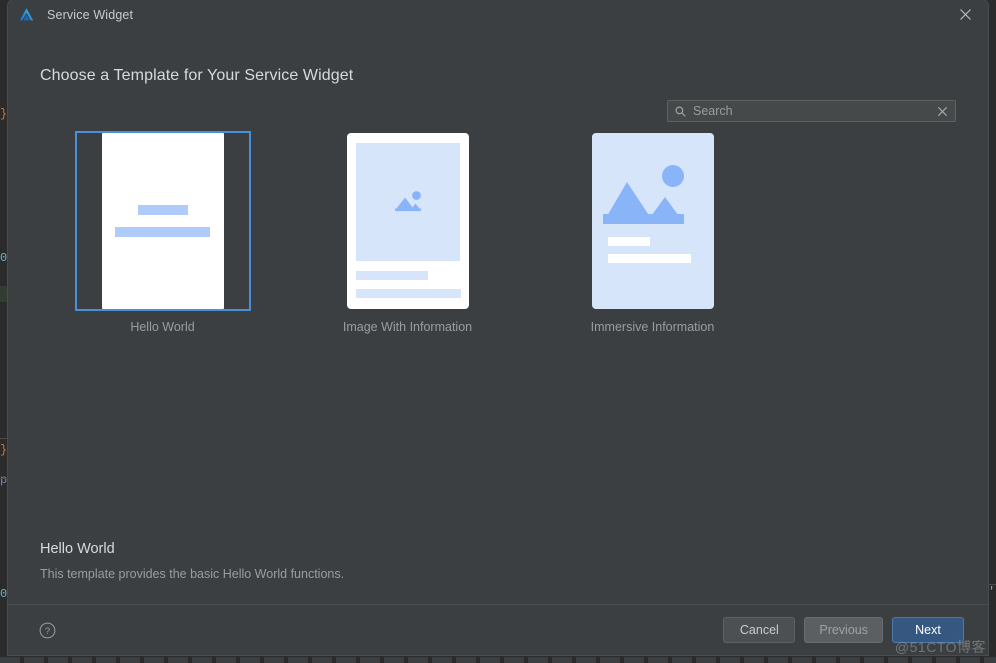  Describe the element at coordinates (162, 327) in the screenshot. I see `template-label: Hello World` at that location.